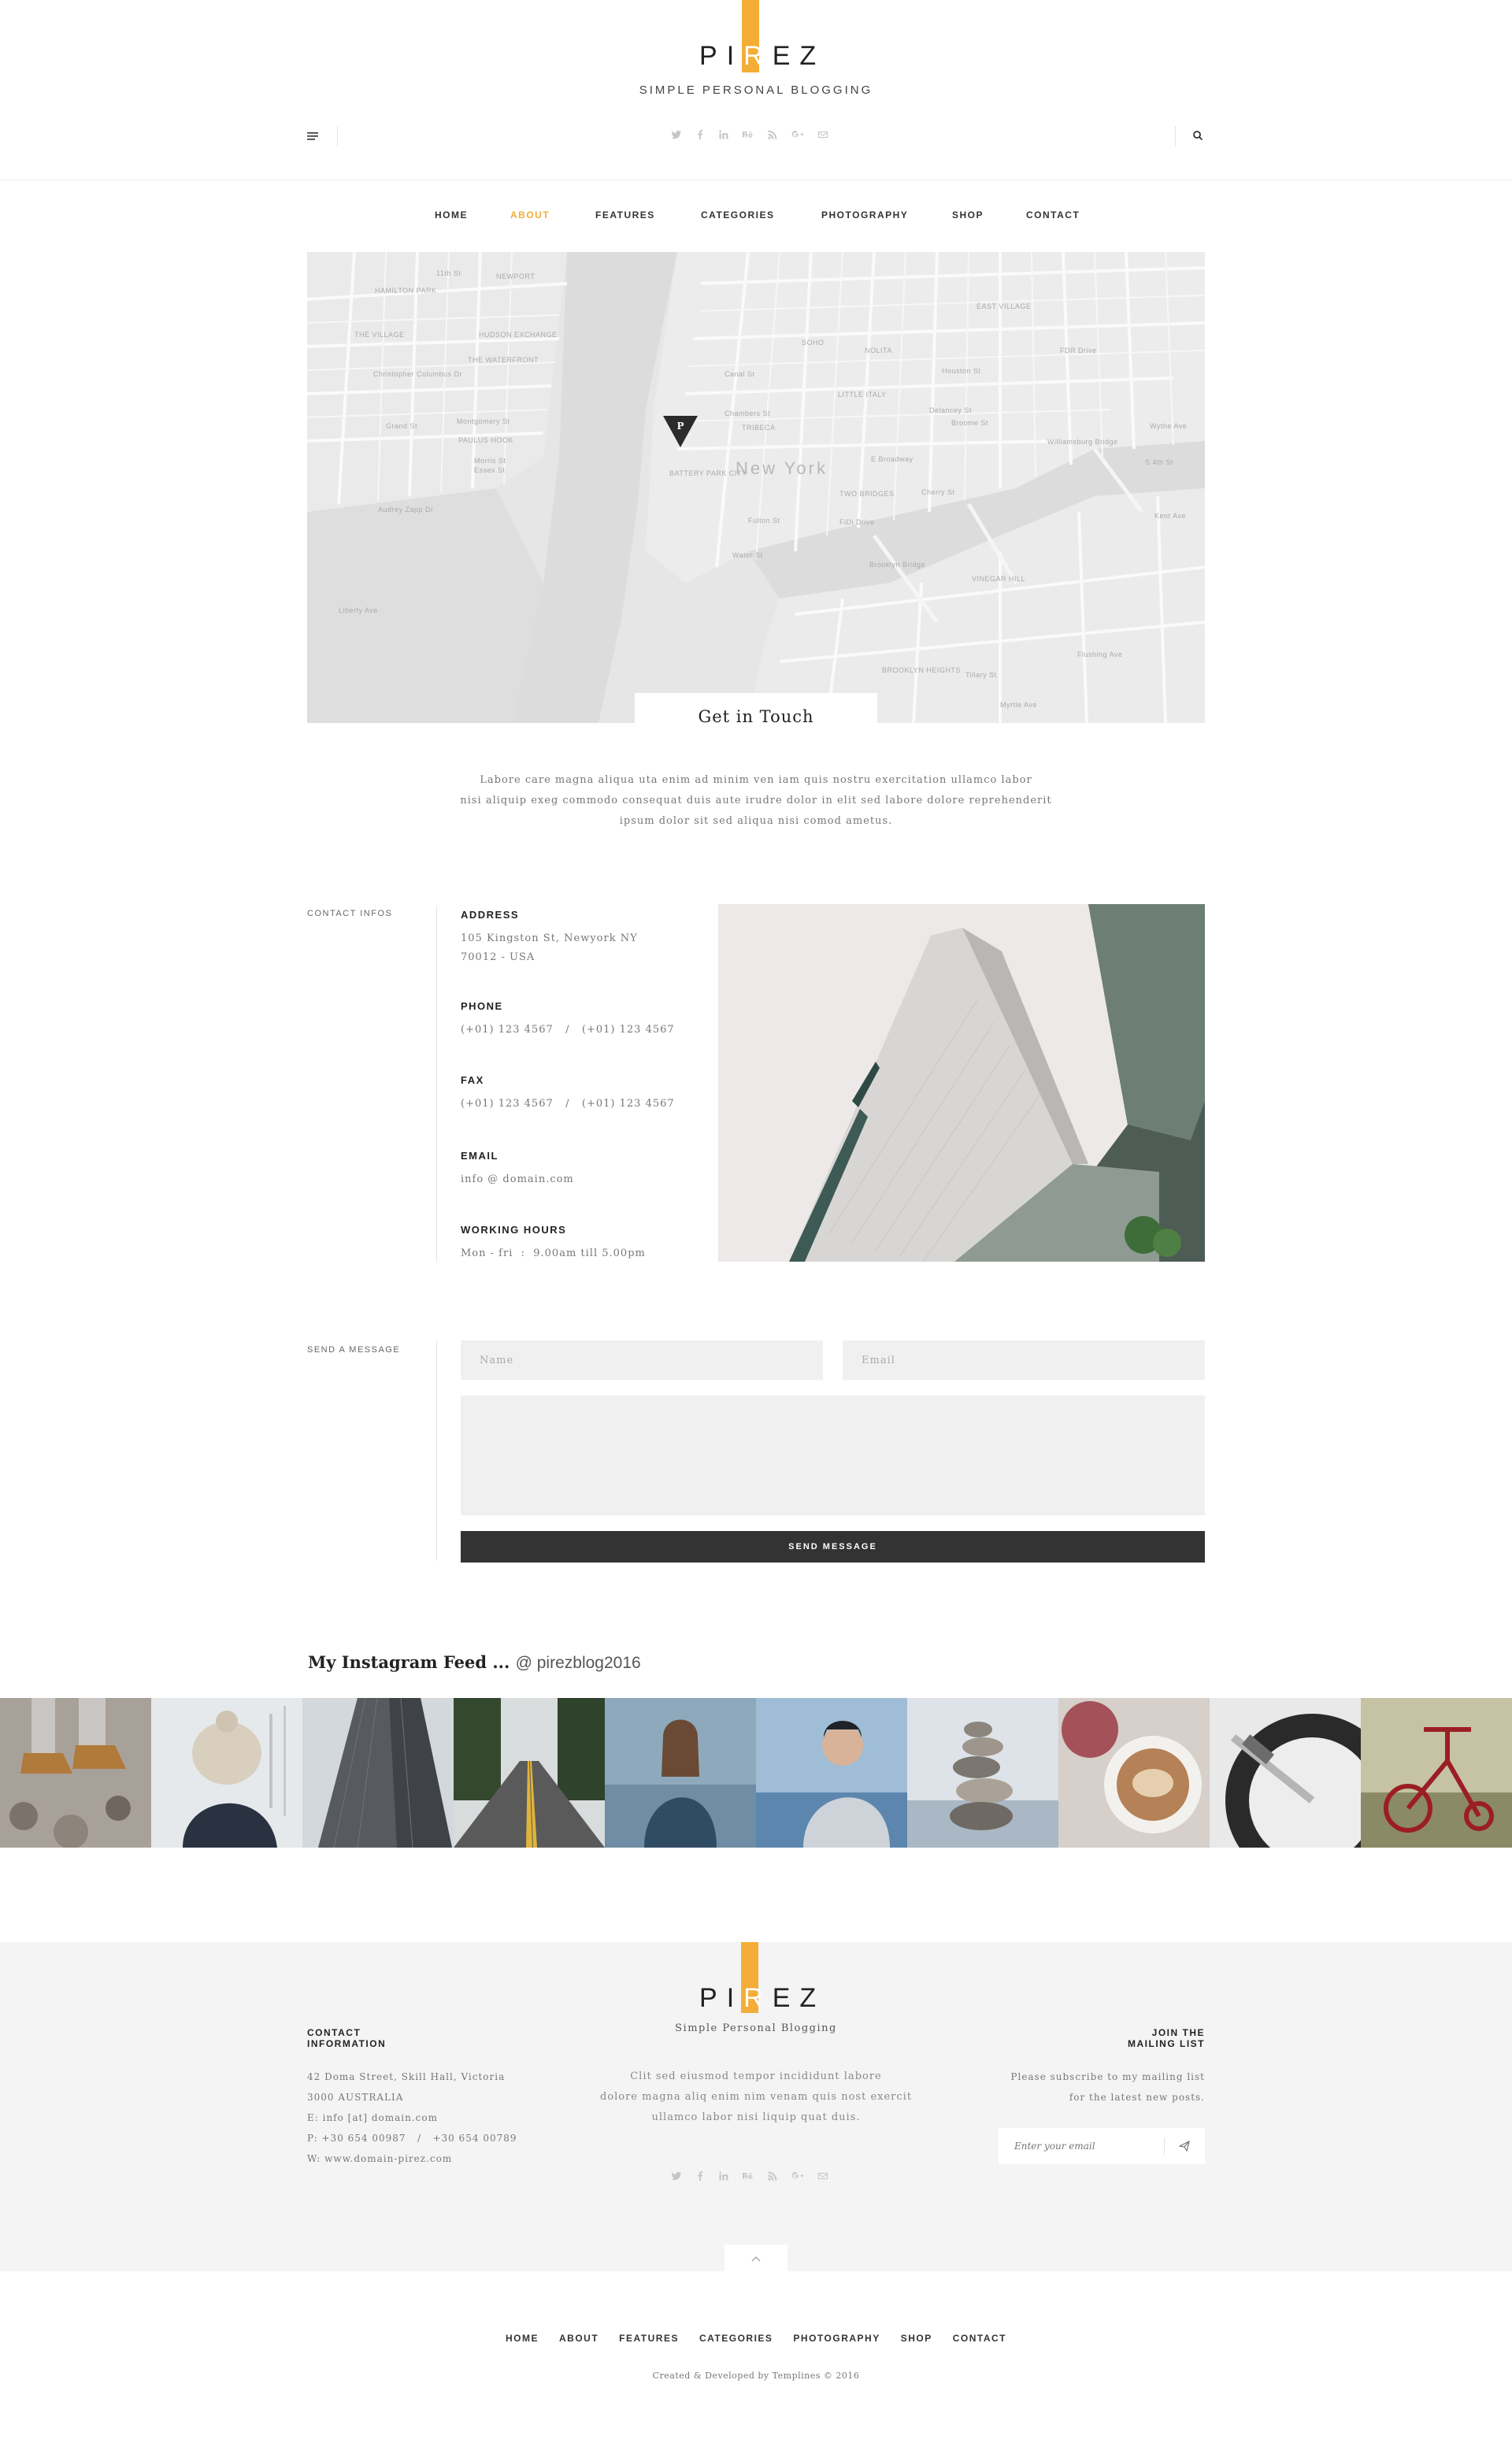  What do you see at coordinates (334, 2032) in the screenshot?
I see `footer-contact-heading-line: CONTACT` at bounding box center [334, 2032].